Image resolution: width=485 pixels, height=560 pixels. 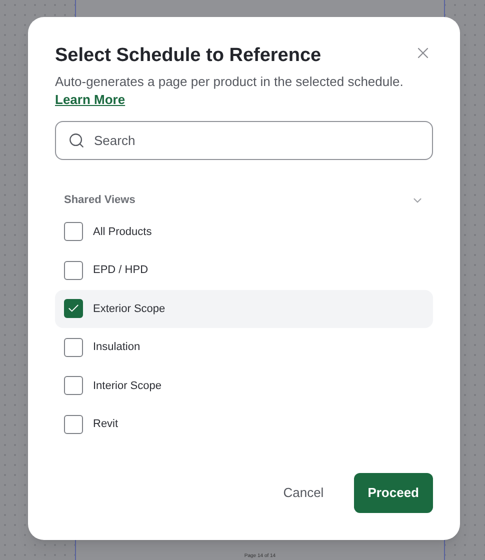 I want to click on search-field: Search, so click(x=244, y=140).